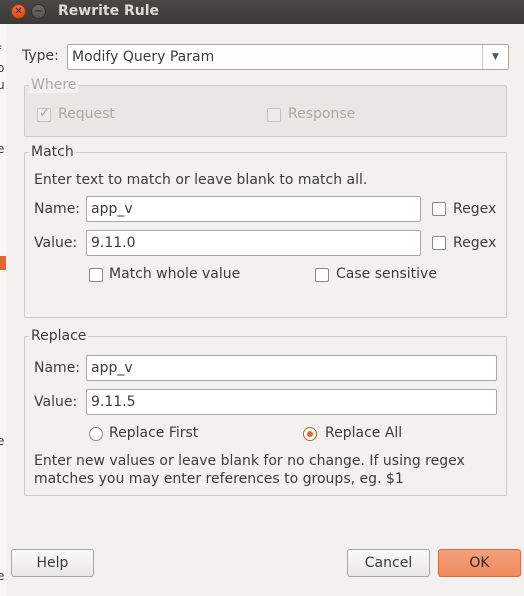  I want to click on match-whole-value-label: Match whole value, so click(175, 274).